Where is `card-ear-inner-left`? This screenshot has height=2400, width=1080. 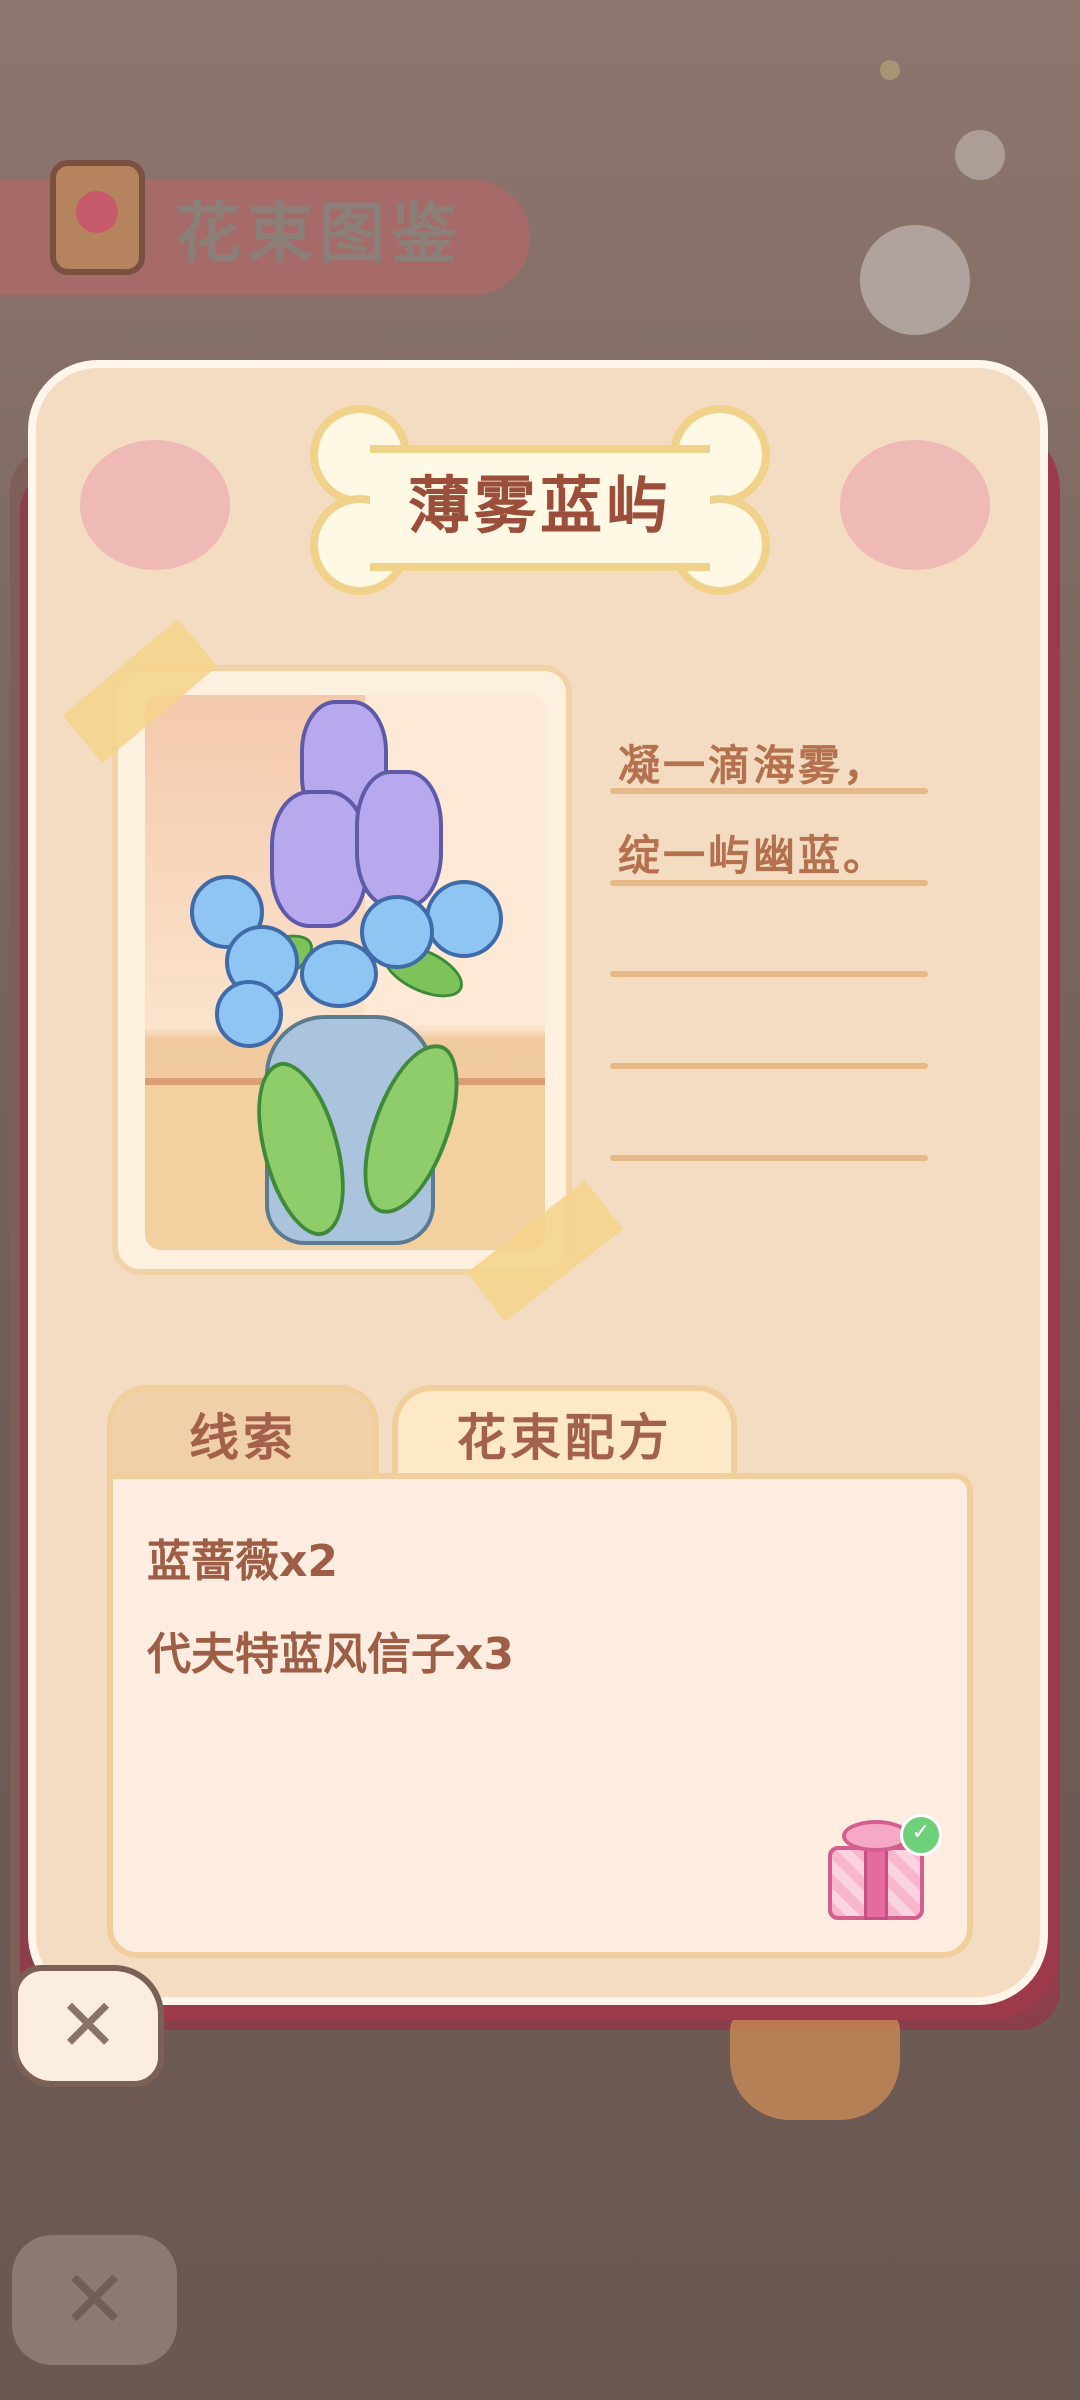 card-ear-inner-left is located at coordinates (155, 505).